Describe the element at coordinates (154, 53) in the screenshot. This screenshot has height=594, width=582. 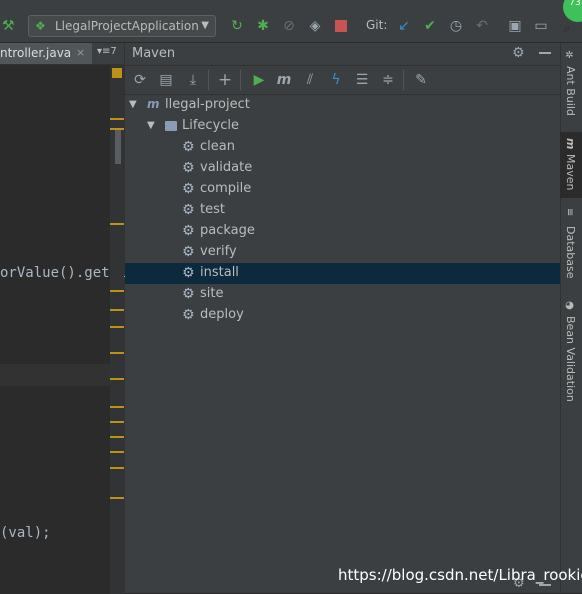
I see `maven-panel-title: Maven` at that location.